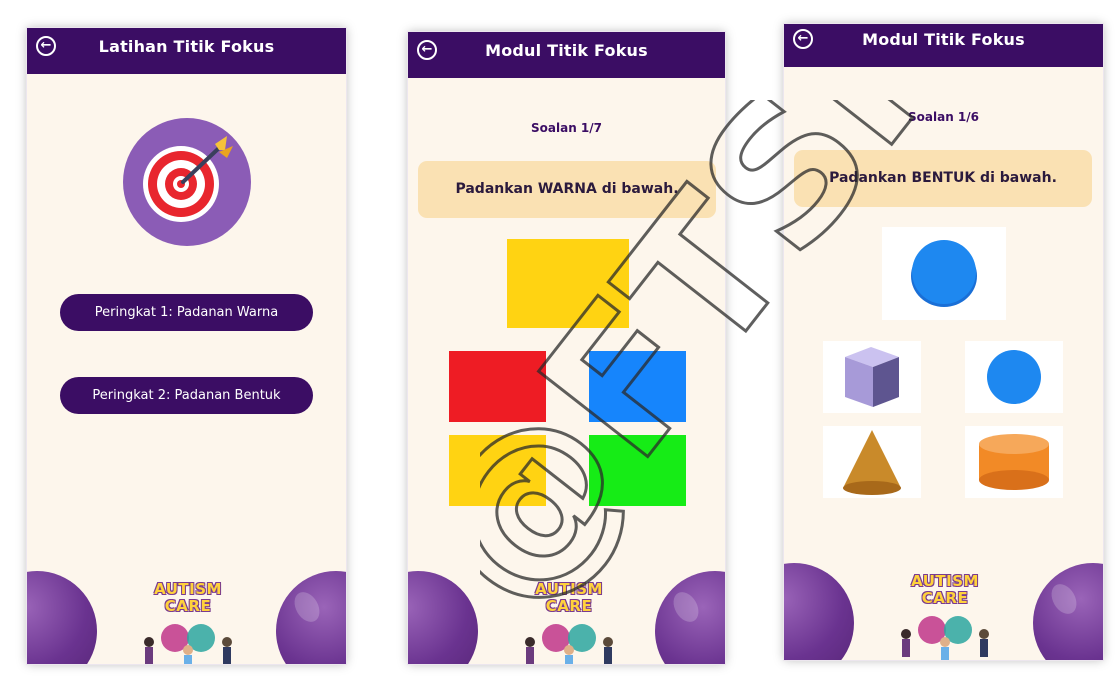 The height and width of the screenshot is (678, 1116). I want to click on option-circle-icon, so click(1014, 377).